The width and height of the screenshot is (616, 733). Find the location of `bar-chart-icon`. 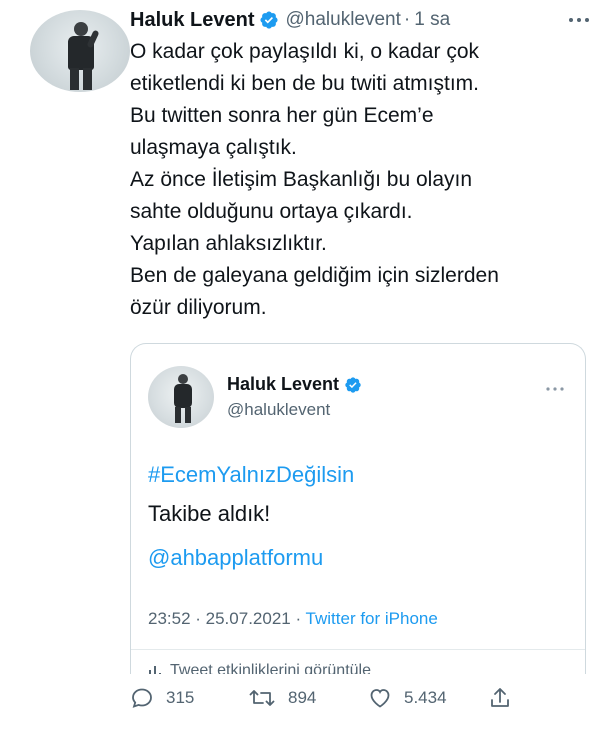

bar-chart-icon is located at coordinates (155, 670).